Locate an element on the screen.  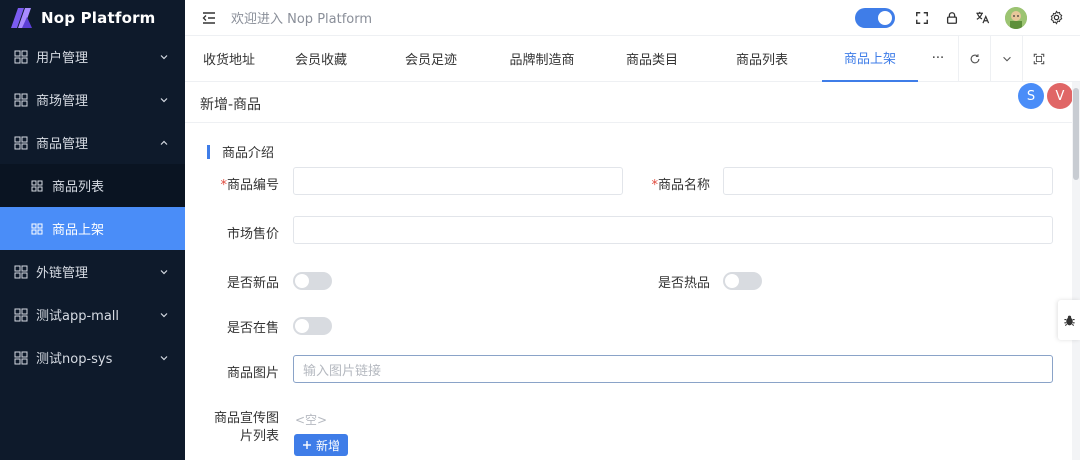
lock-icon is located at coordinates (952, 18).